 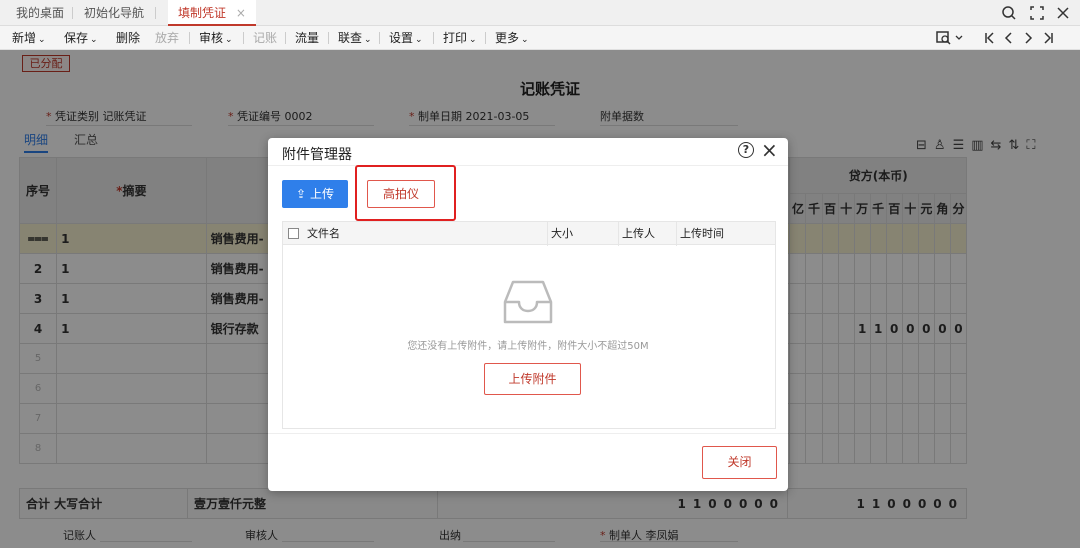 What do you see at coordinates (1048, 38) in the screenshot?
I see `last-page-icon` at bounding box center [1048, 38].